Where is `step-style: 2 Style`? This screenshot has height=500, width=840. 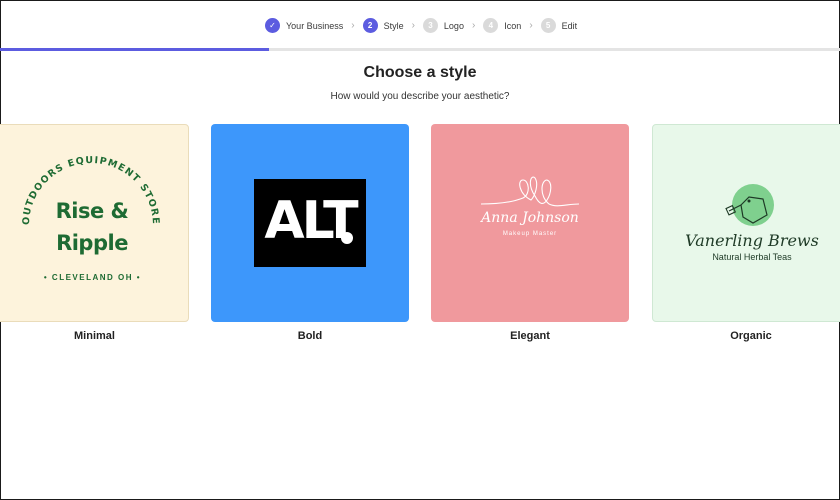 step-style: 2 Style is located at coordinates (383, 25).